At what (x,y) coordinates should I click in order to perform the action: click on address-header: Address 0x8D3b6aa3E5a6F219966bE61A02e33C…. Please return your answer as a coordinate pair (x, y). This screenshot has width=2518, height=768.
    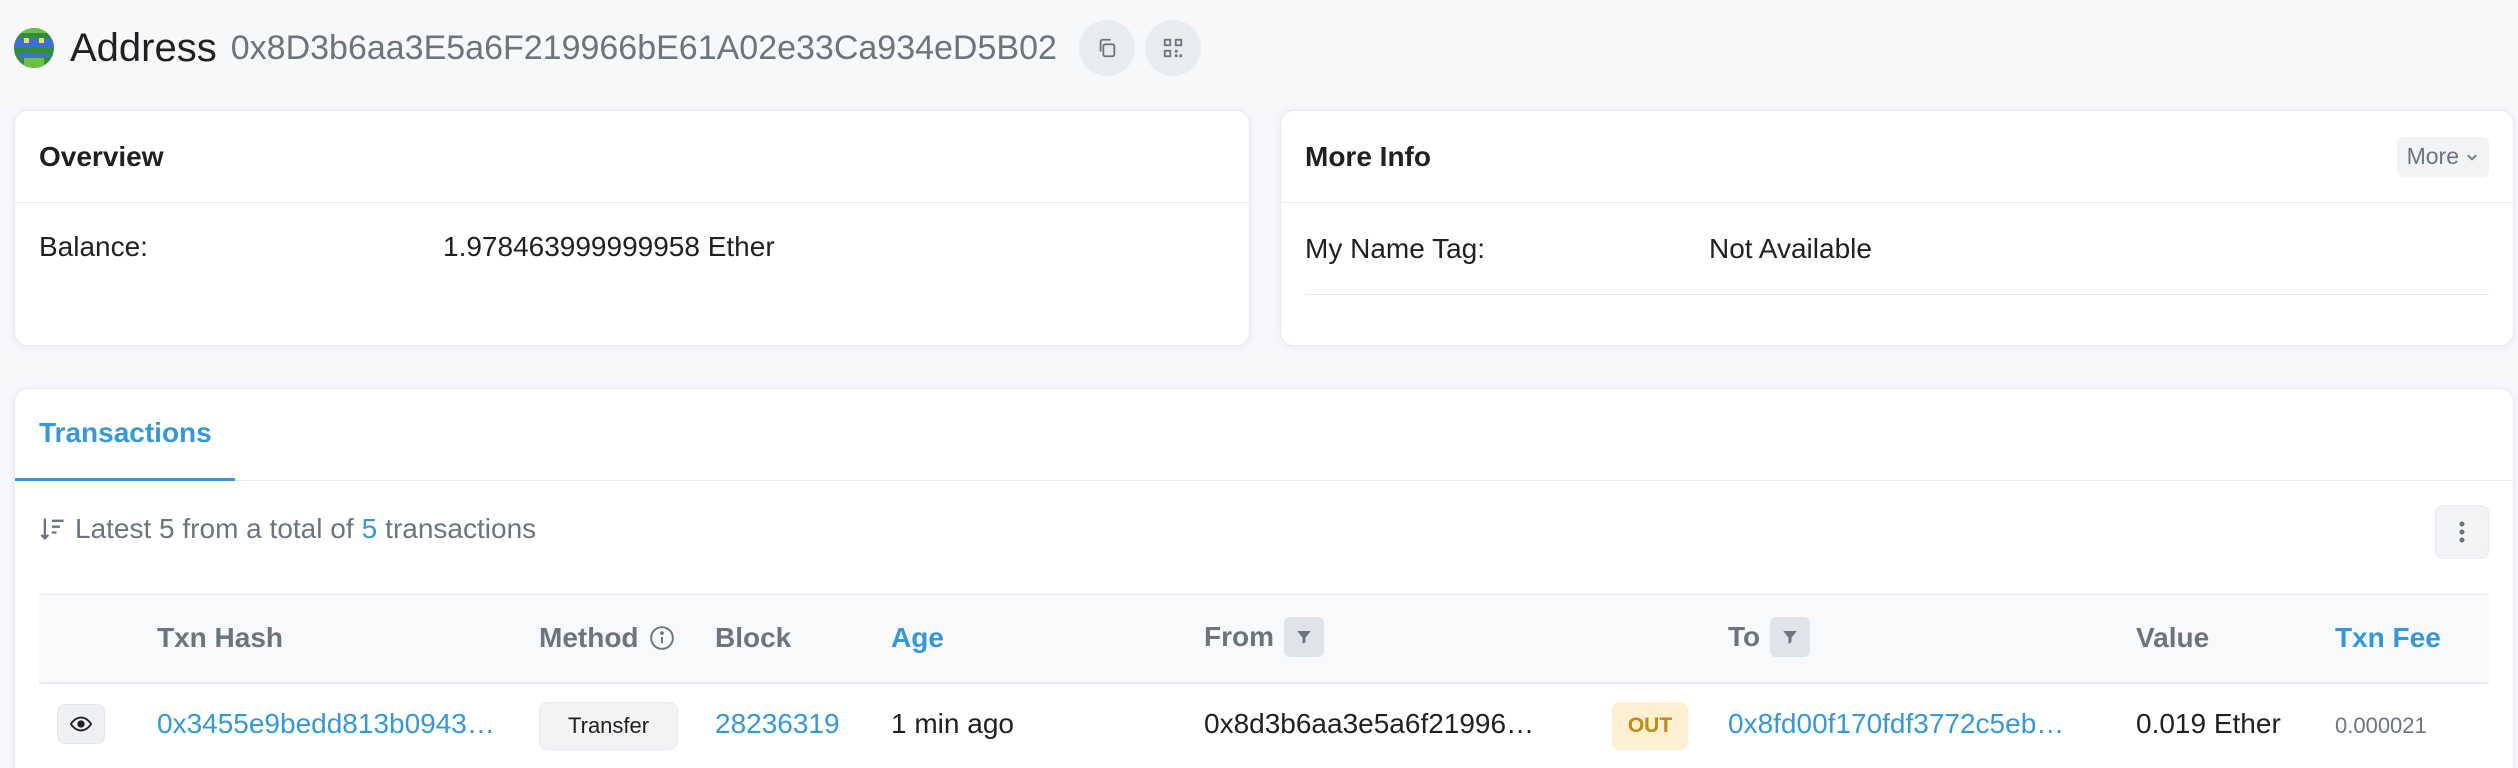
    Looking at the image, I should click on (612, 48).